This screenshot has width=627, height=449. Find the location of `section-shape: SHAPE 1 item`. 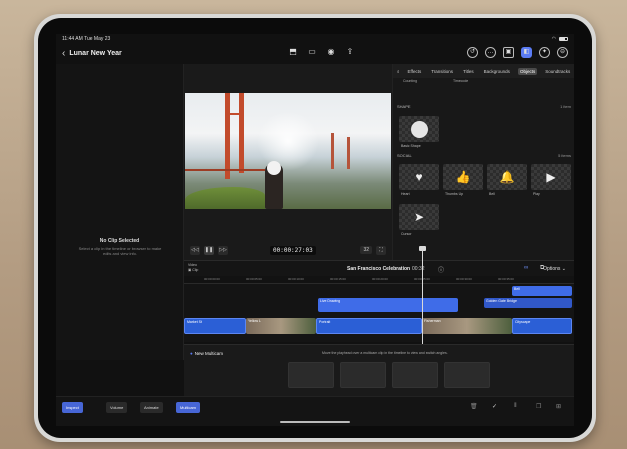

section-shape: SHAPE 1 item is located at coordinates (484, 106).